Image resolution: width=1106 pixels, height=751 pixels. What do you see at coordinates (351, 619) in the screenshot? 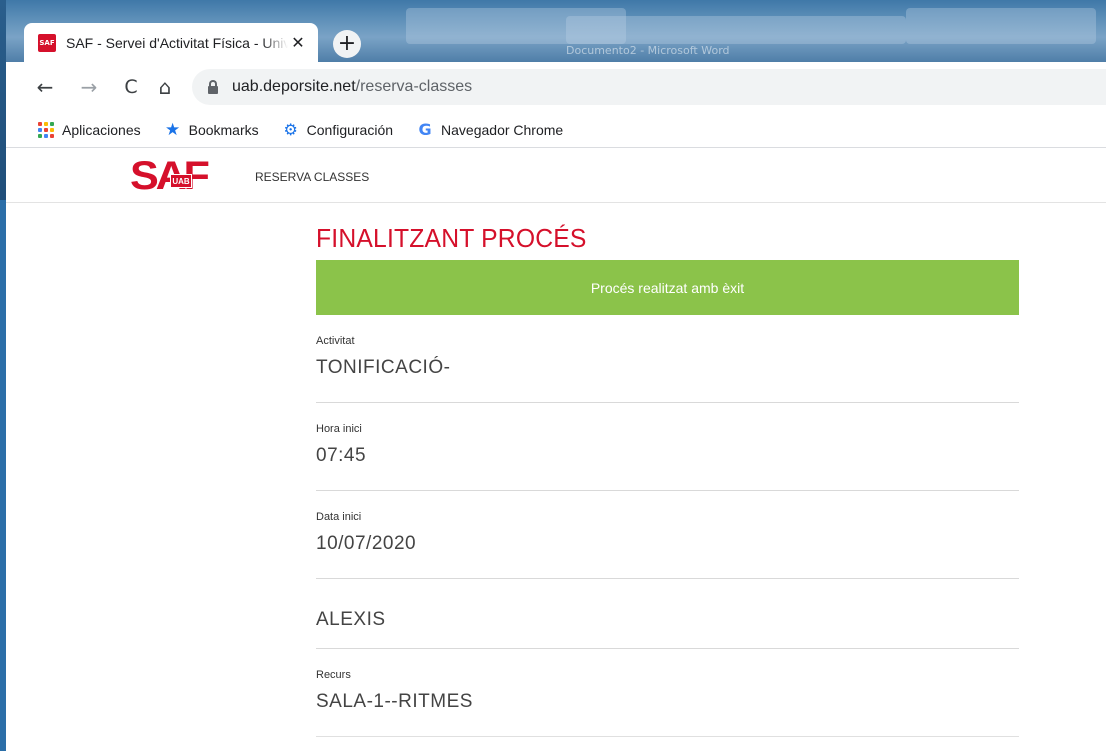
I see `field-value: ALEXIS` at bounding box center [351, 619].